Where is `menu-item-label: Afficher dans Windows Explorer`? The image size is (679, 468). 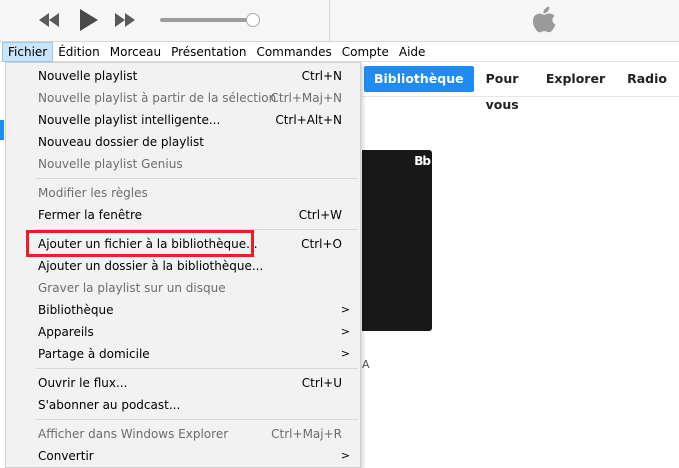 menu-item-label: Afficher dans Windows Explorer is located at coordinates (133, 434).